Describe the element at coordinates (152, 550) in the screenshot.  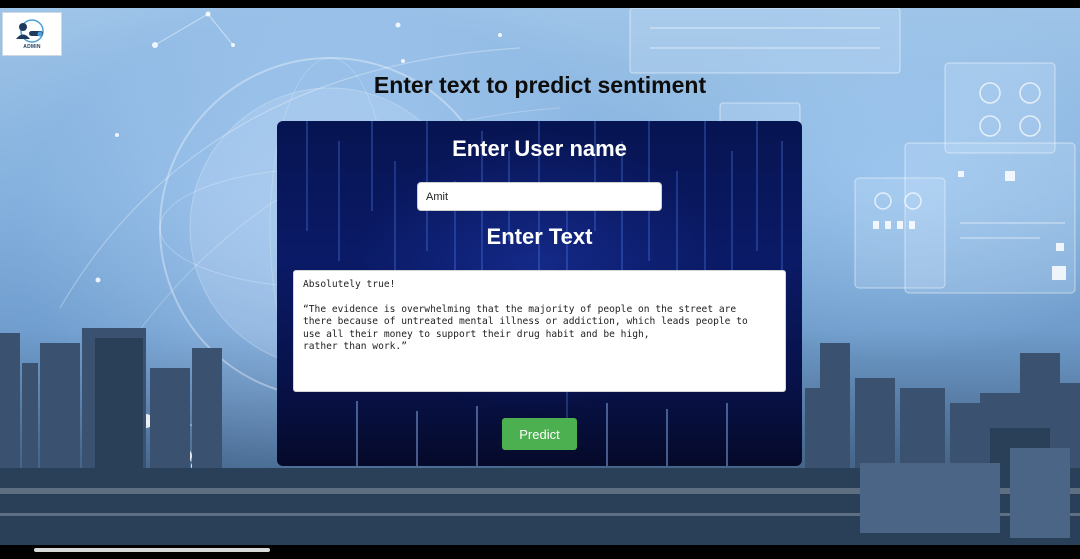
I see `horizontal-scrollbar` at that location.